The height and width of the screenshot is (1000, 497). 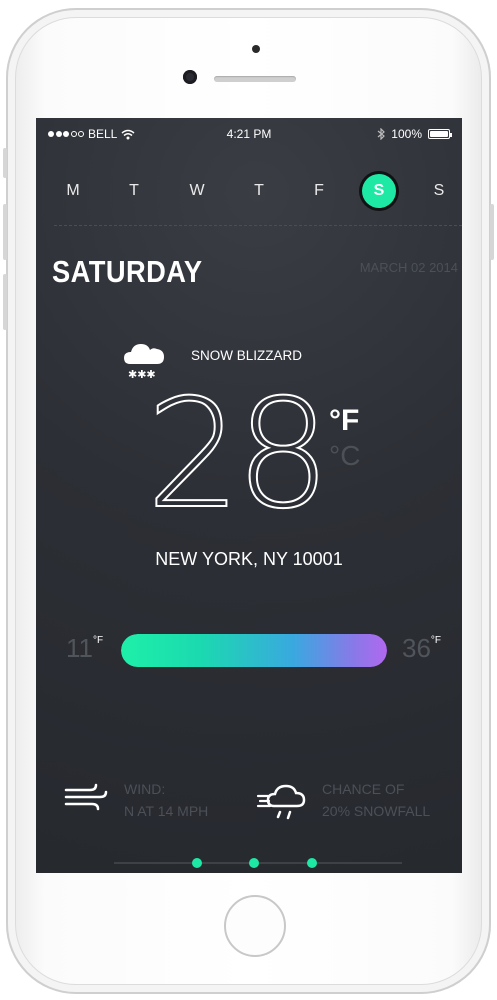 What do you see at coordinates (319, 191) in the screenshot?
I see `day-friday: F` at bounding box center [319, 191].